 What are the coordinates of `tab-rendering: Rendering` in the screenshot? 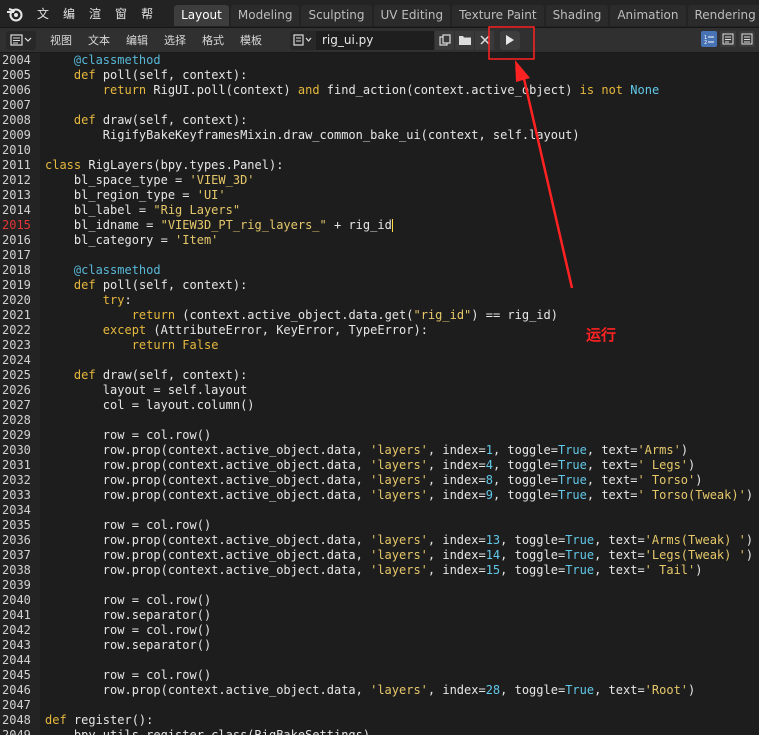 It's located at (723, 15).